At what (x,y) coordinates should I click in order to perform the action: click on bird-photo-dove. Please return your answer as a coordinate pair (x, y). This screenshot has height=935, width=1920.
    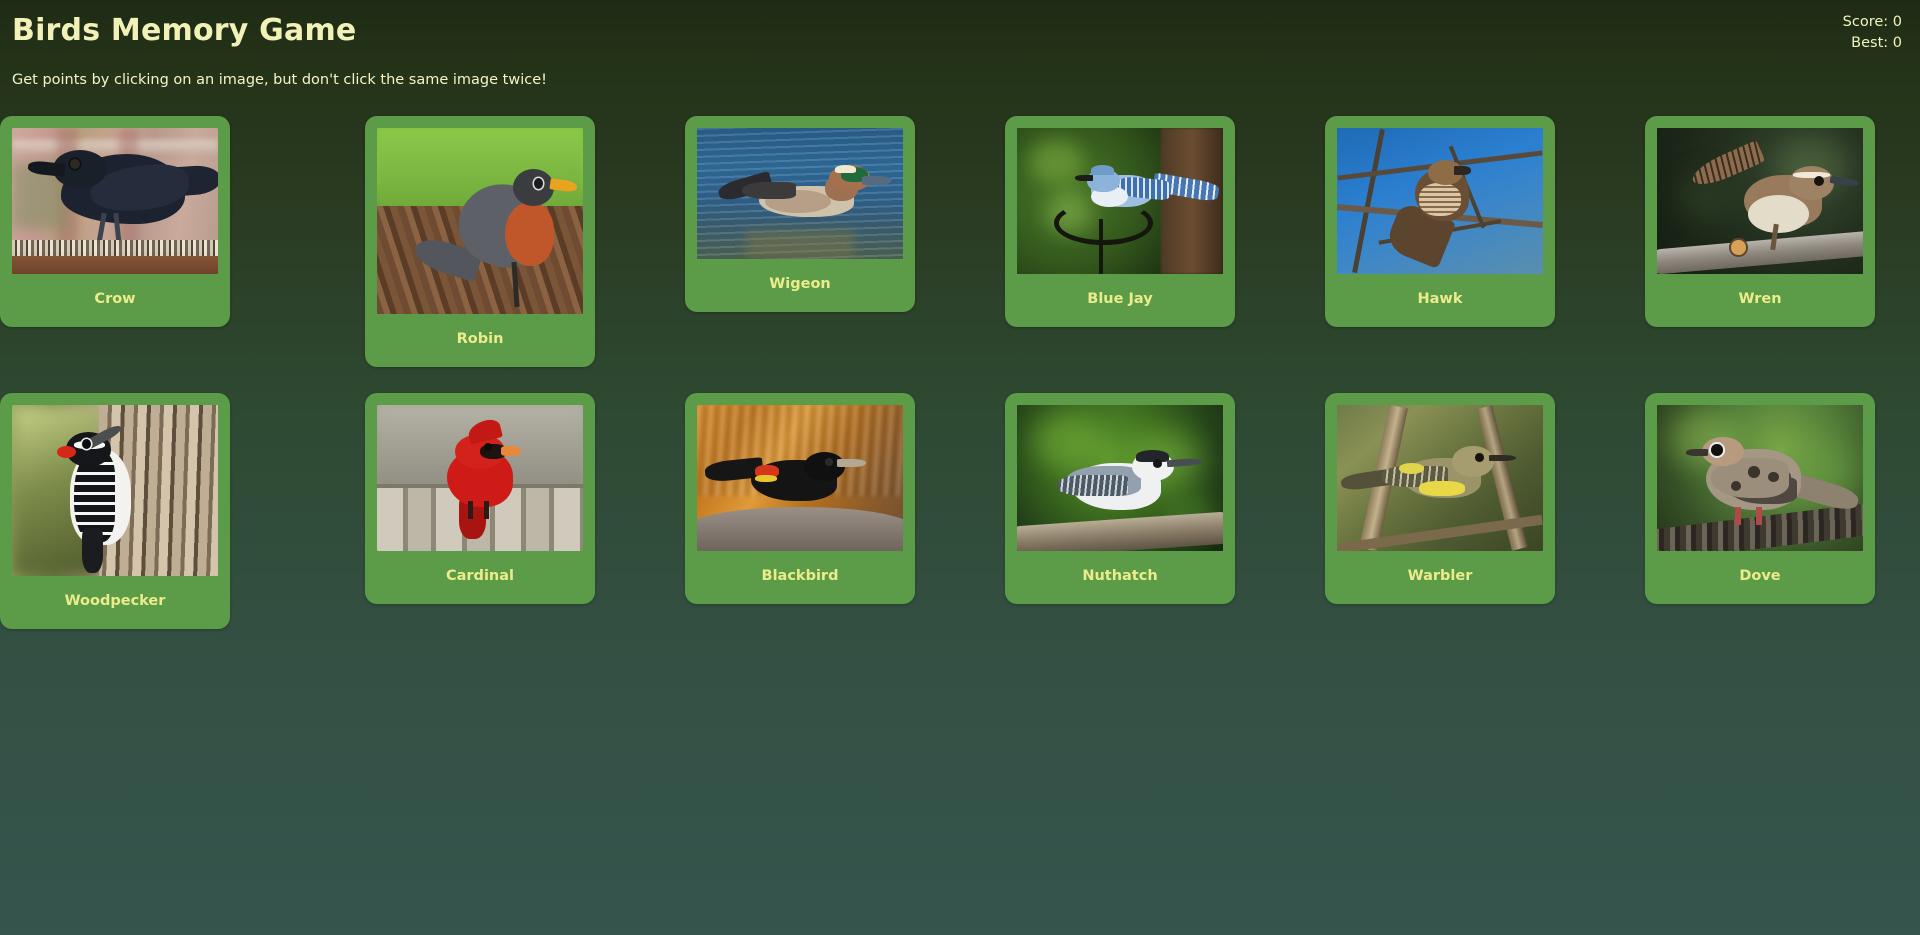
    Looking at the image, I should click on (1760, 478).